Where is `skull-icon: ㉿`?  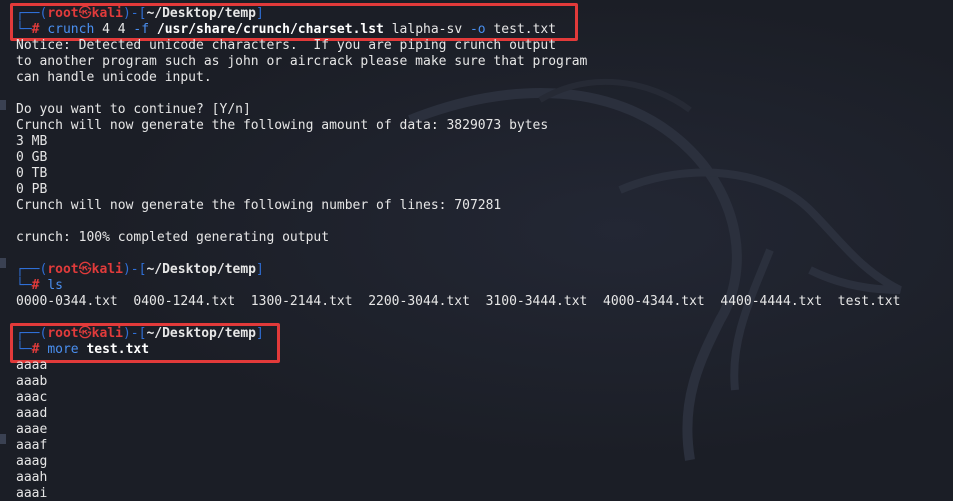
skull-icon: ㉿ is located at coordinates (85, 269).